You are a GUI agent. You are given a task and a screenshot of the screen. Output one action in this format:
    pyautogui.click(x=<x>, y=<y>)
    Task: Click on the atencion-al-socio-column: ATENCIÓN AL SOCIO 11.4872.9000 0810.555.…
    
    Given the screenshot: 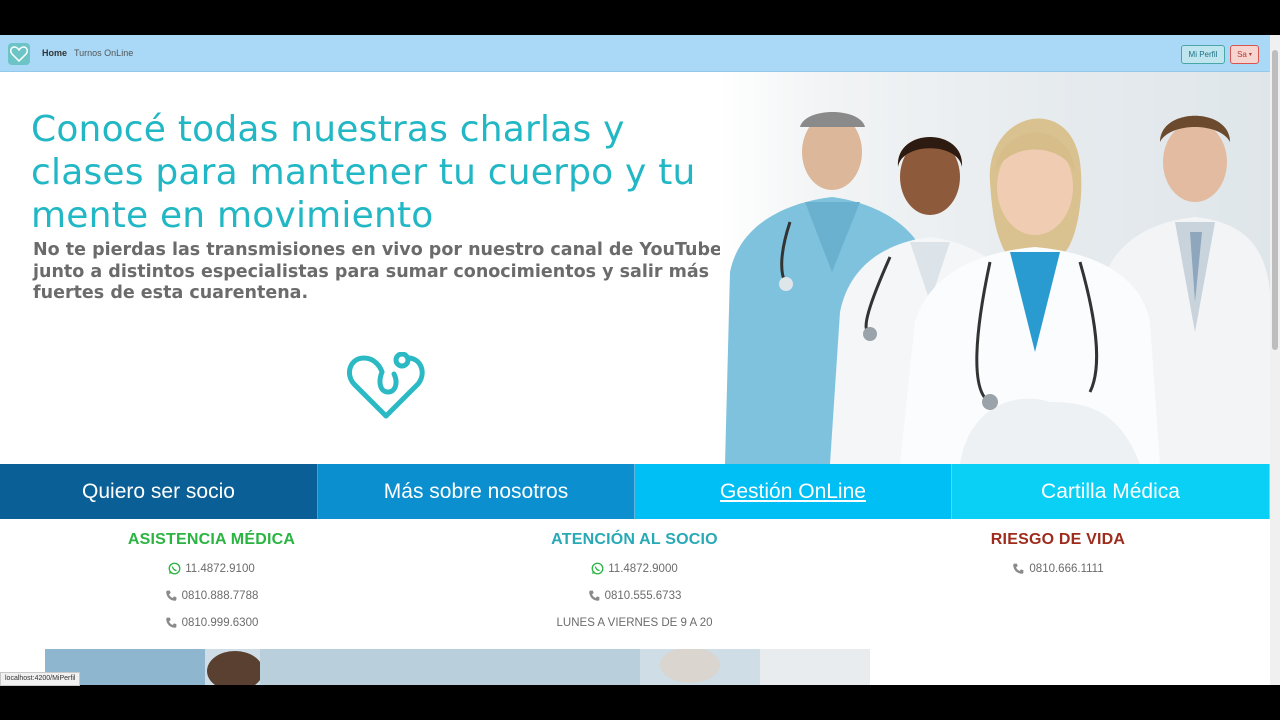 What is the action you would take?
    pyautogui.click(x=634, y=583)
    